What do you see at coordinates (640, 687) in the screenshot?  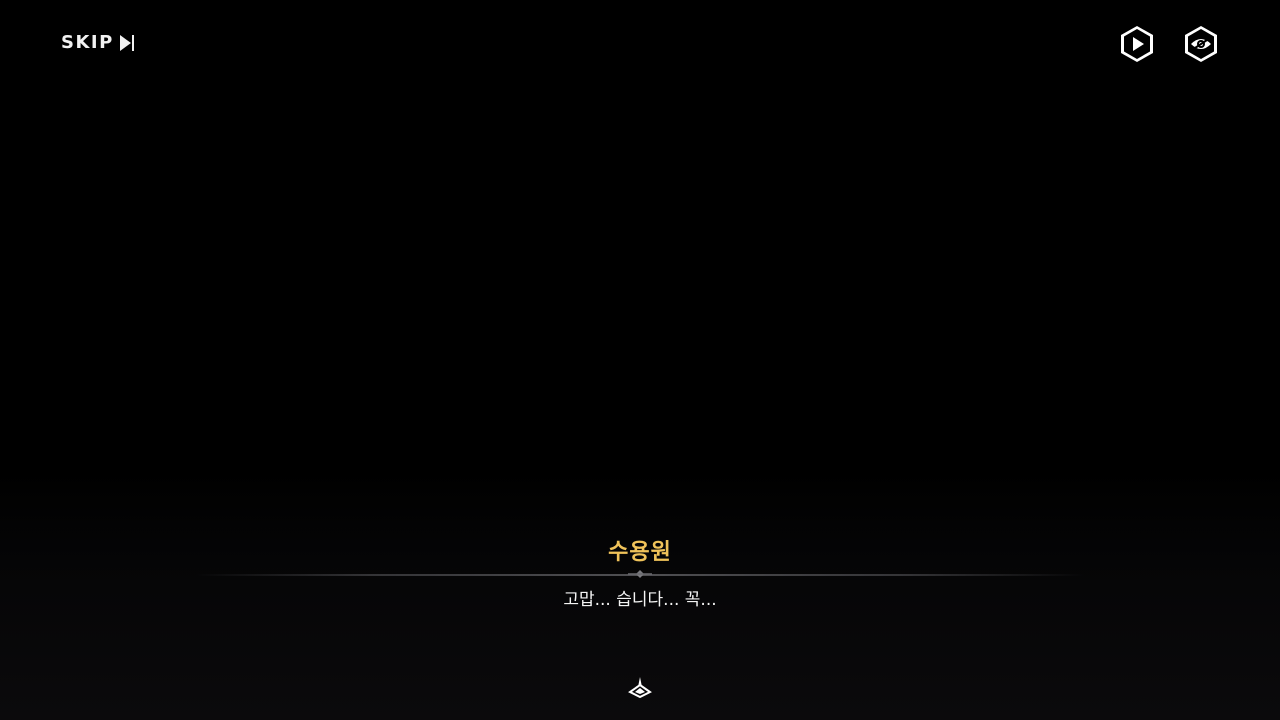 I see `next-arrow-icon` at bounding box center [640, 687].